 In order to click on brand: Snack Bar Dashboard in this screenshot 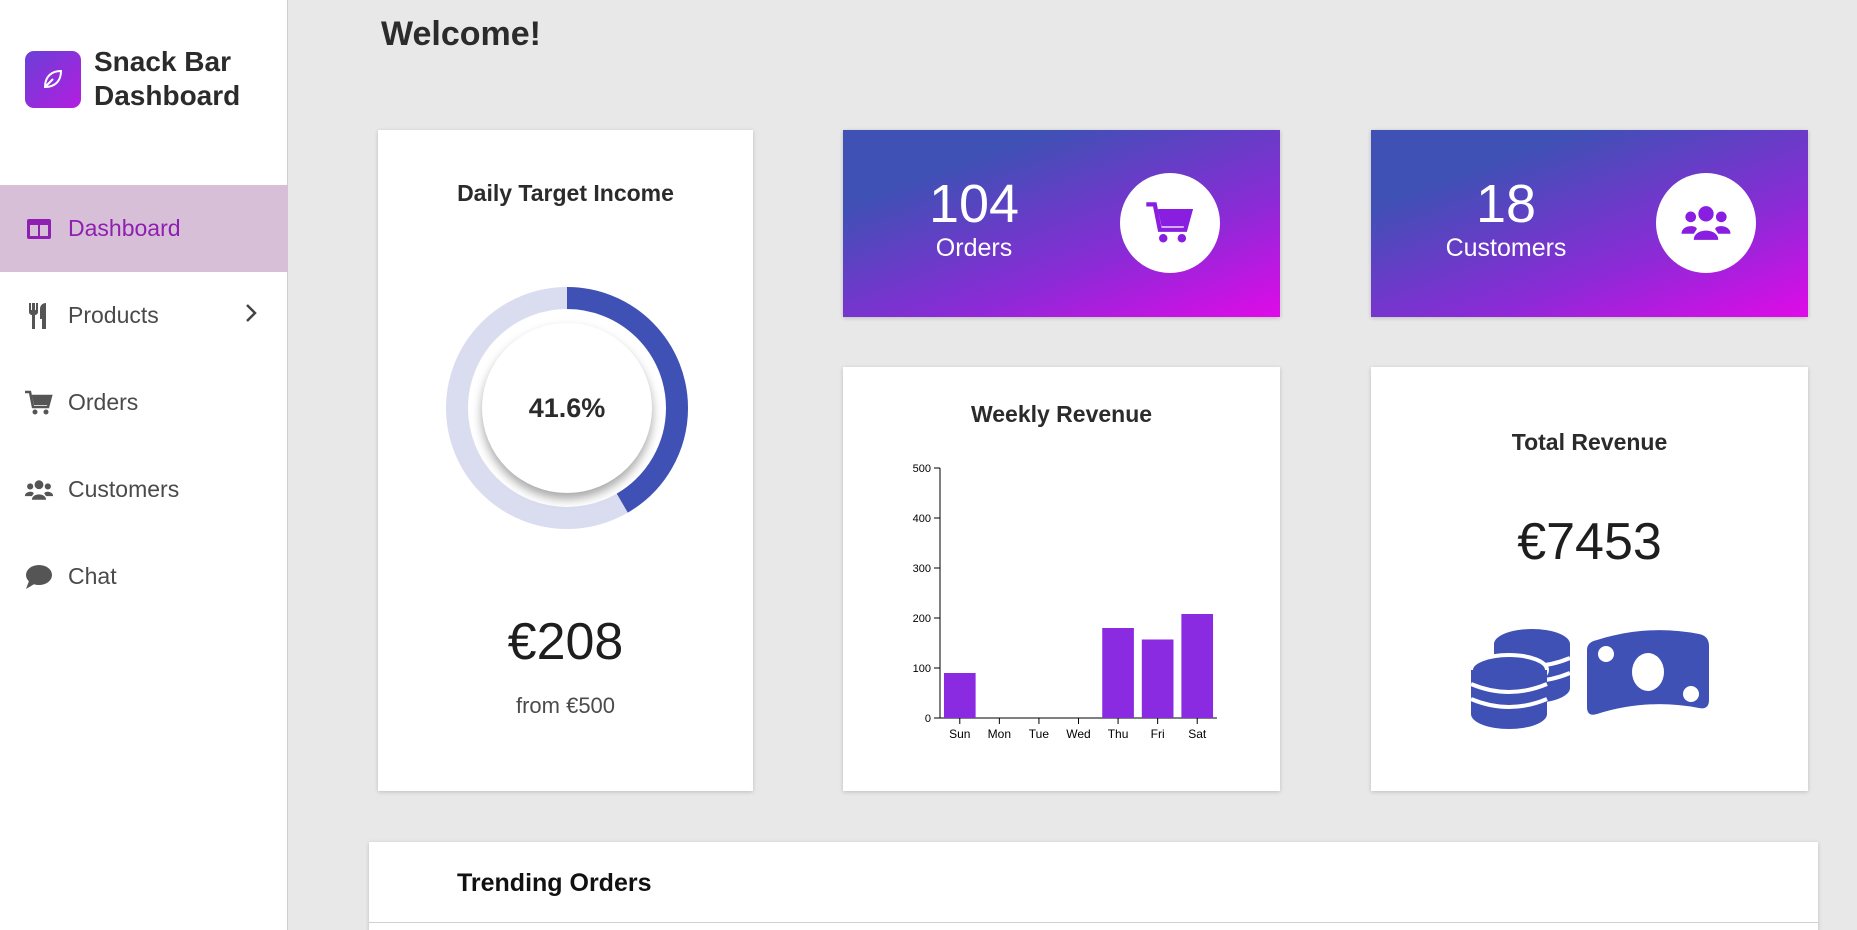, I will do `click(132, 79)`.